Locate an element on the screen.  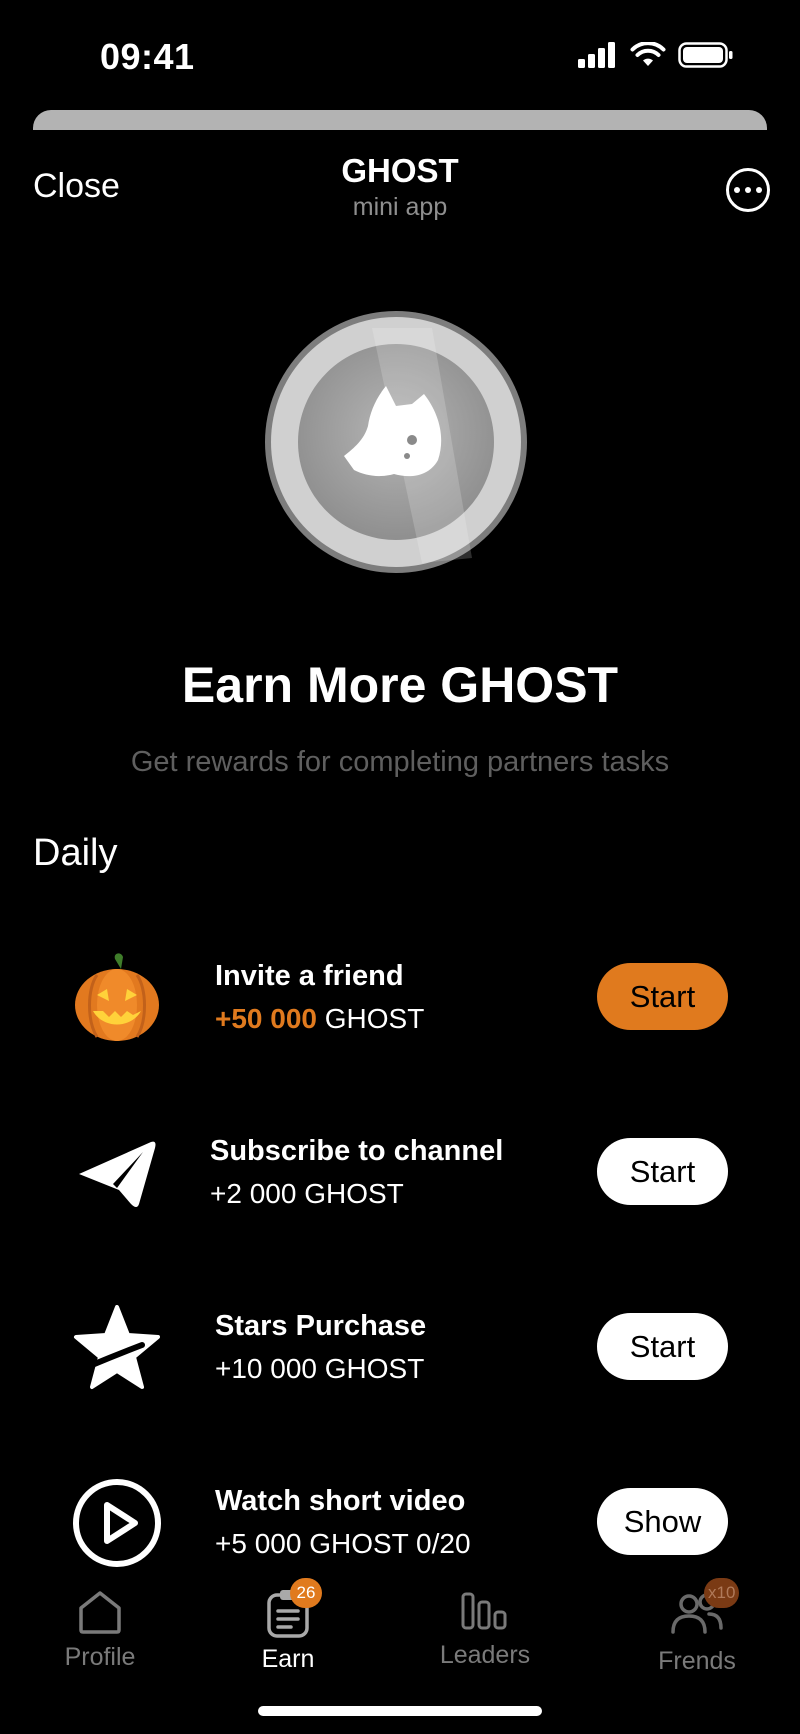
sheet-top-bar is located at coordinates (400, 120).